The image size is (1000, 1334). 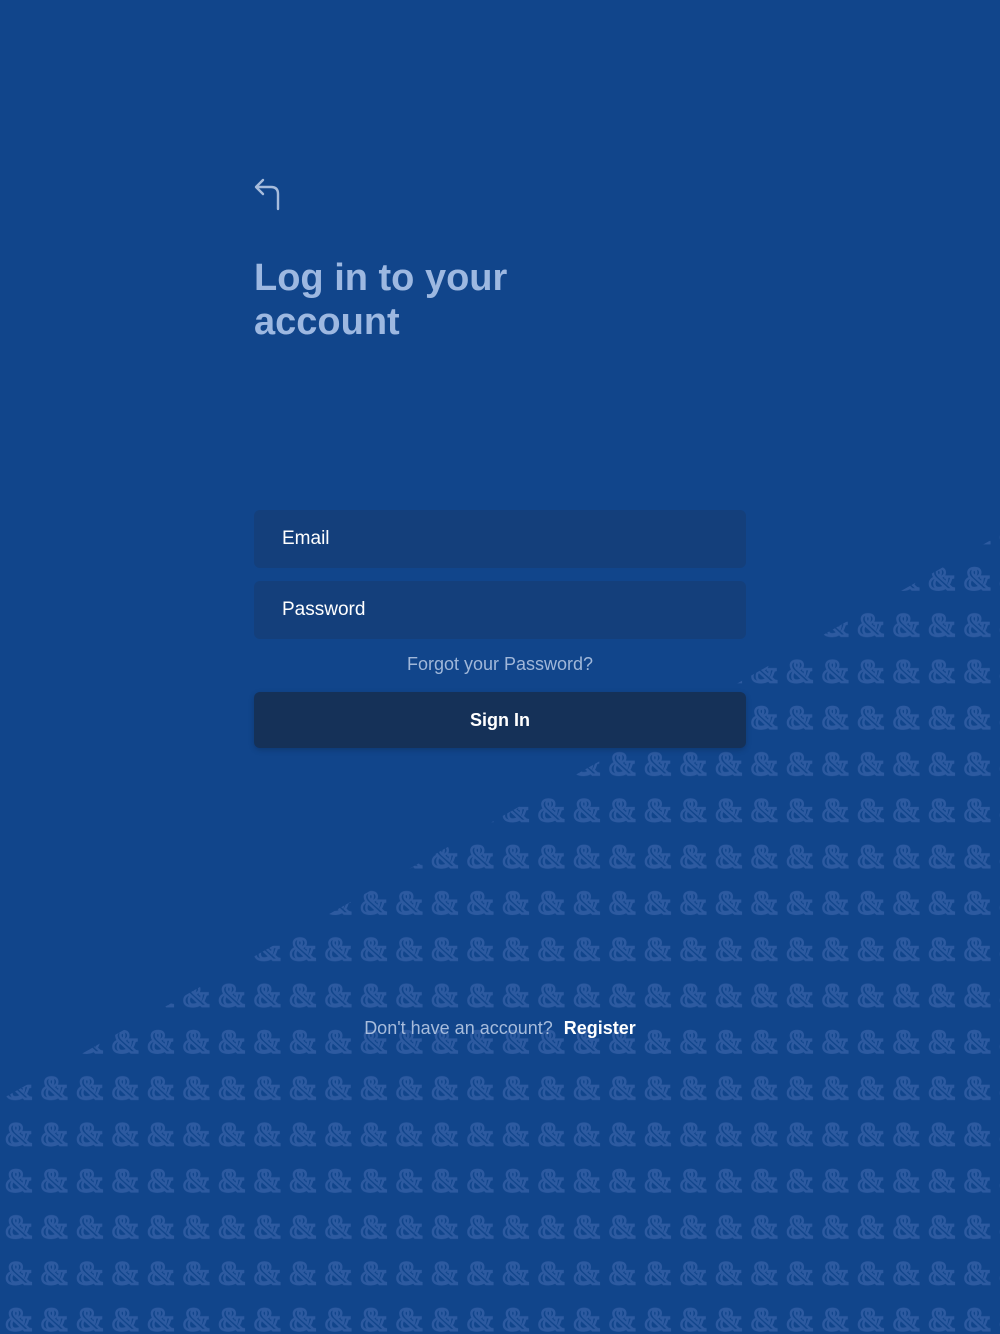 I want to click on forgot-password-link: Forgot your Password?, so click(x=500, y=664).